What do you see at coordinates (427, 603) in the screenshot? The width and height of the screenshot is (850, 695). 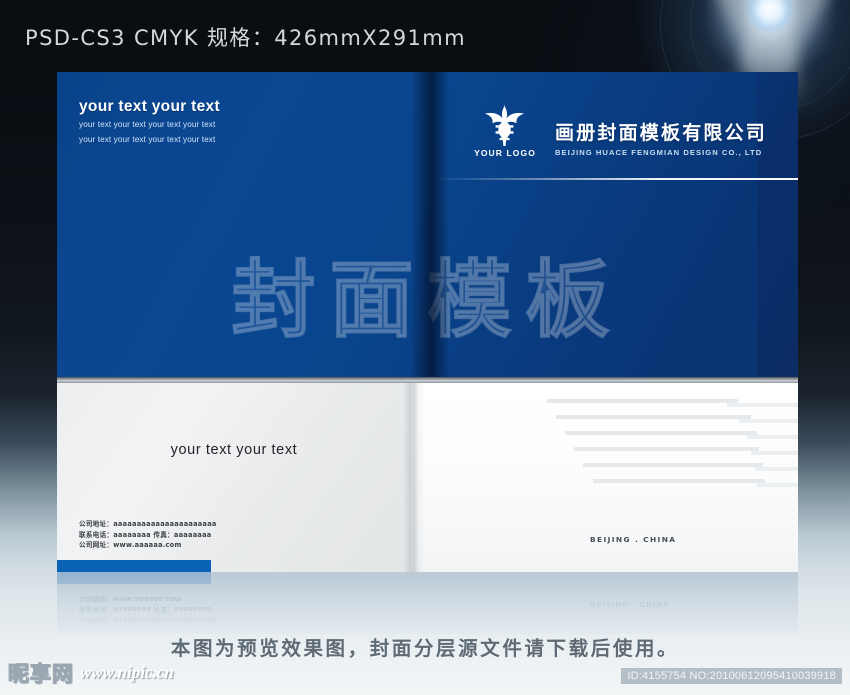 I see `reflection-tint-overlay` at bounding box center [427, 603].